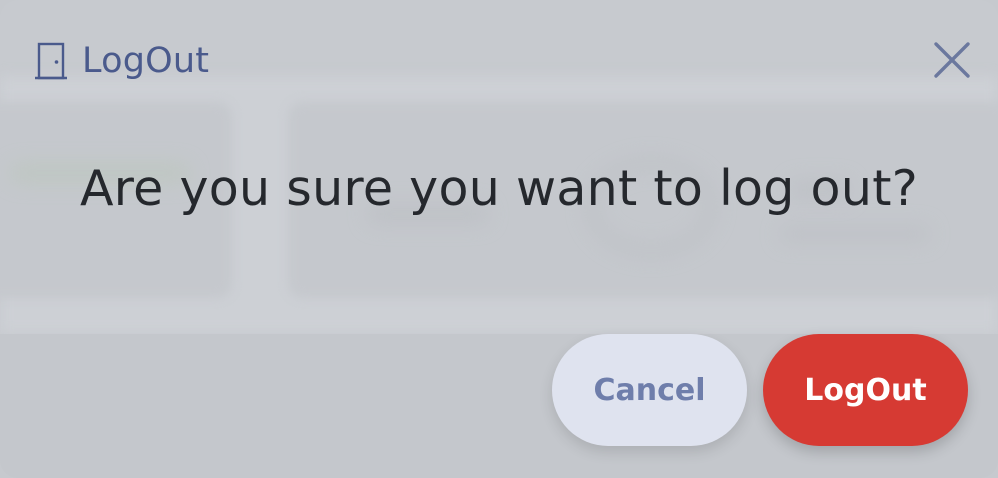  I want to click on background-shape, so click(855, 234).